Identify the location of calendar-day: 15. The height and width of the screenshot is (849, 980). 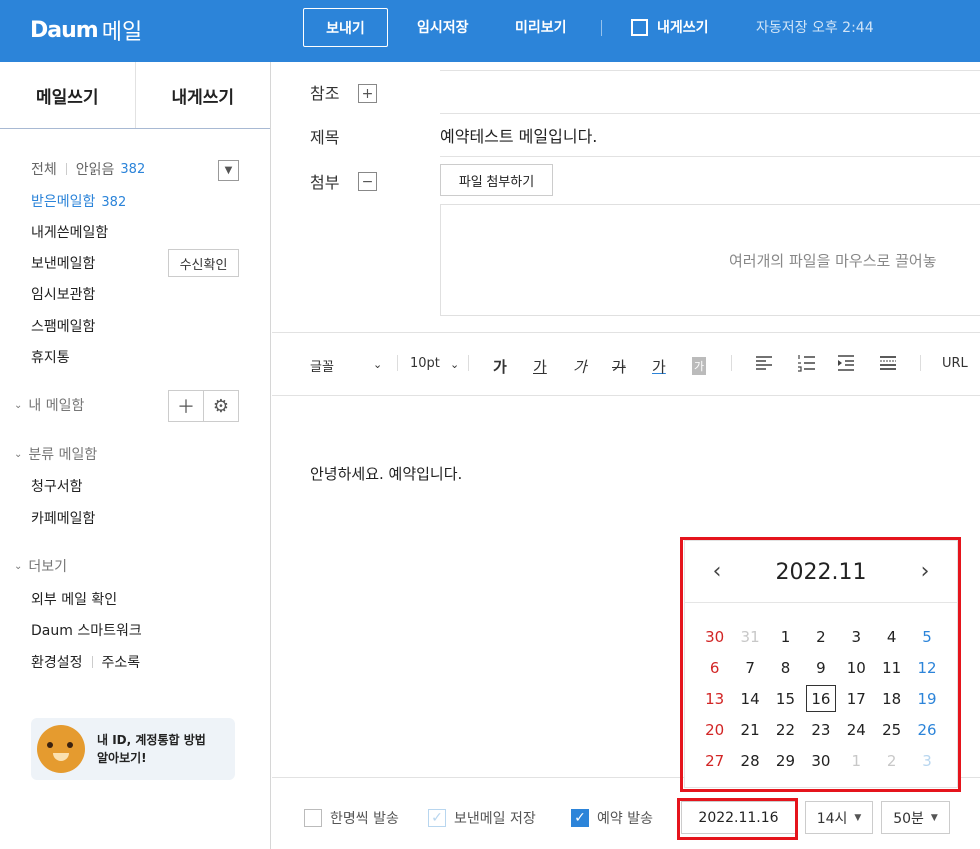
(785, 698).